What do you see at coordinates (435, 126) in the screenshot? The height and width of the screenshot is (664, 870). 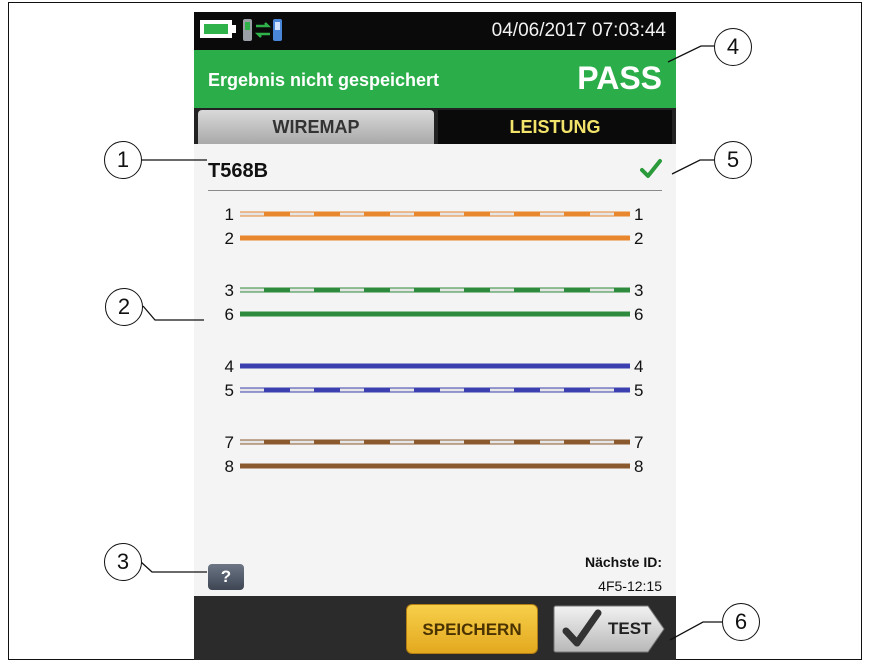 I see `tab-bar: WIREMAP LEISTUNG` at bounding box center [435, 126].